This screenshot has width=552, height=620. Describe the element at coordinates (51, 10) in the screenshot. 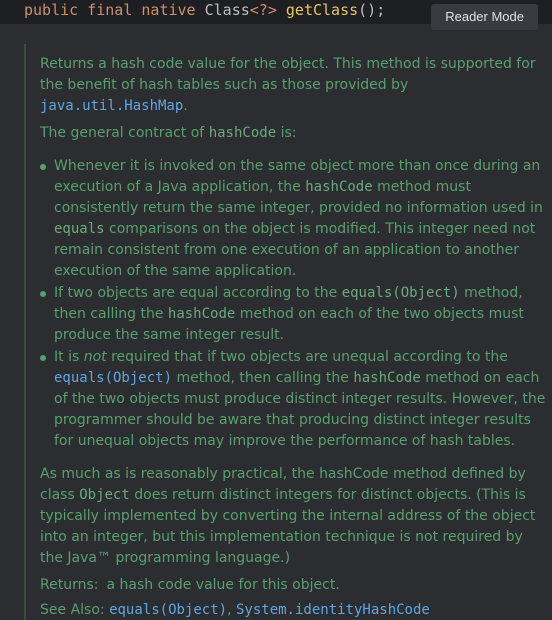

I see `code-keyword-public: public` at that location.